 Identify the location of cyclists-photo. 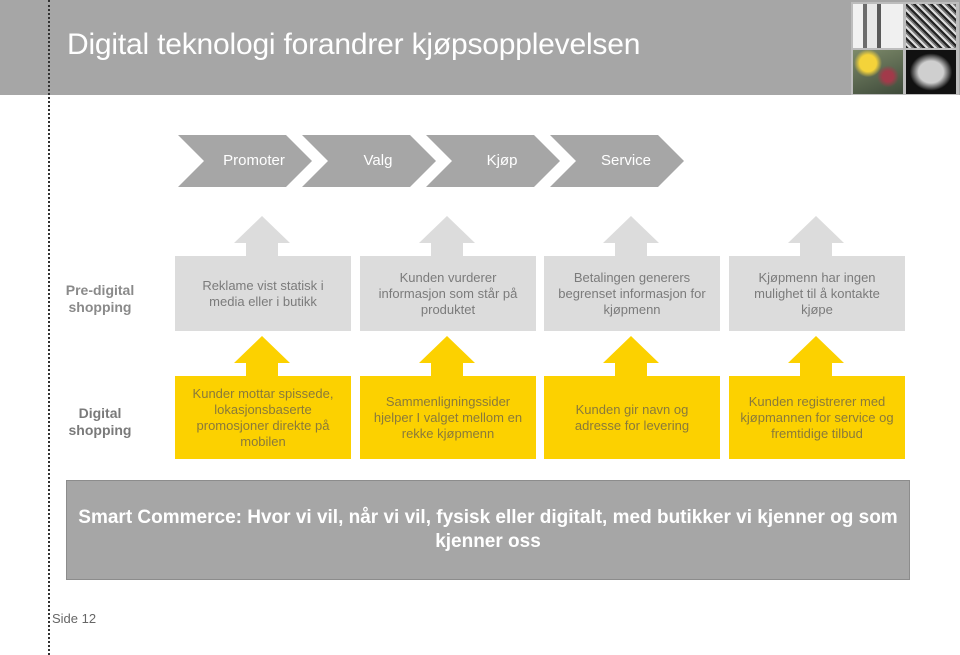
(878, 72).